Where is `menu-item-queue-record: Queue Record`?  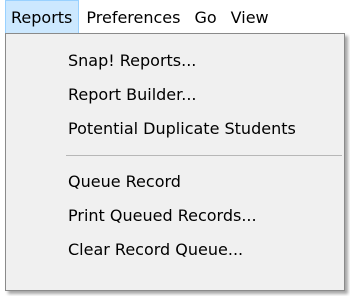
menu-item-queue-record: Queue Record is located at coordinates (175, 181).